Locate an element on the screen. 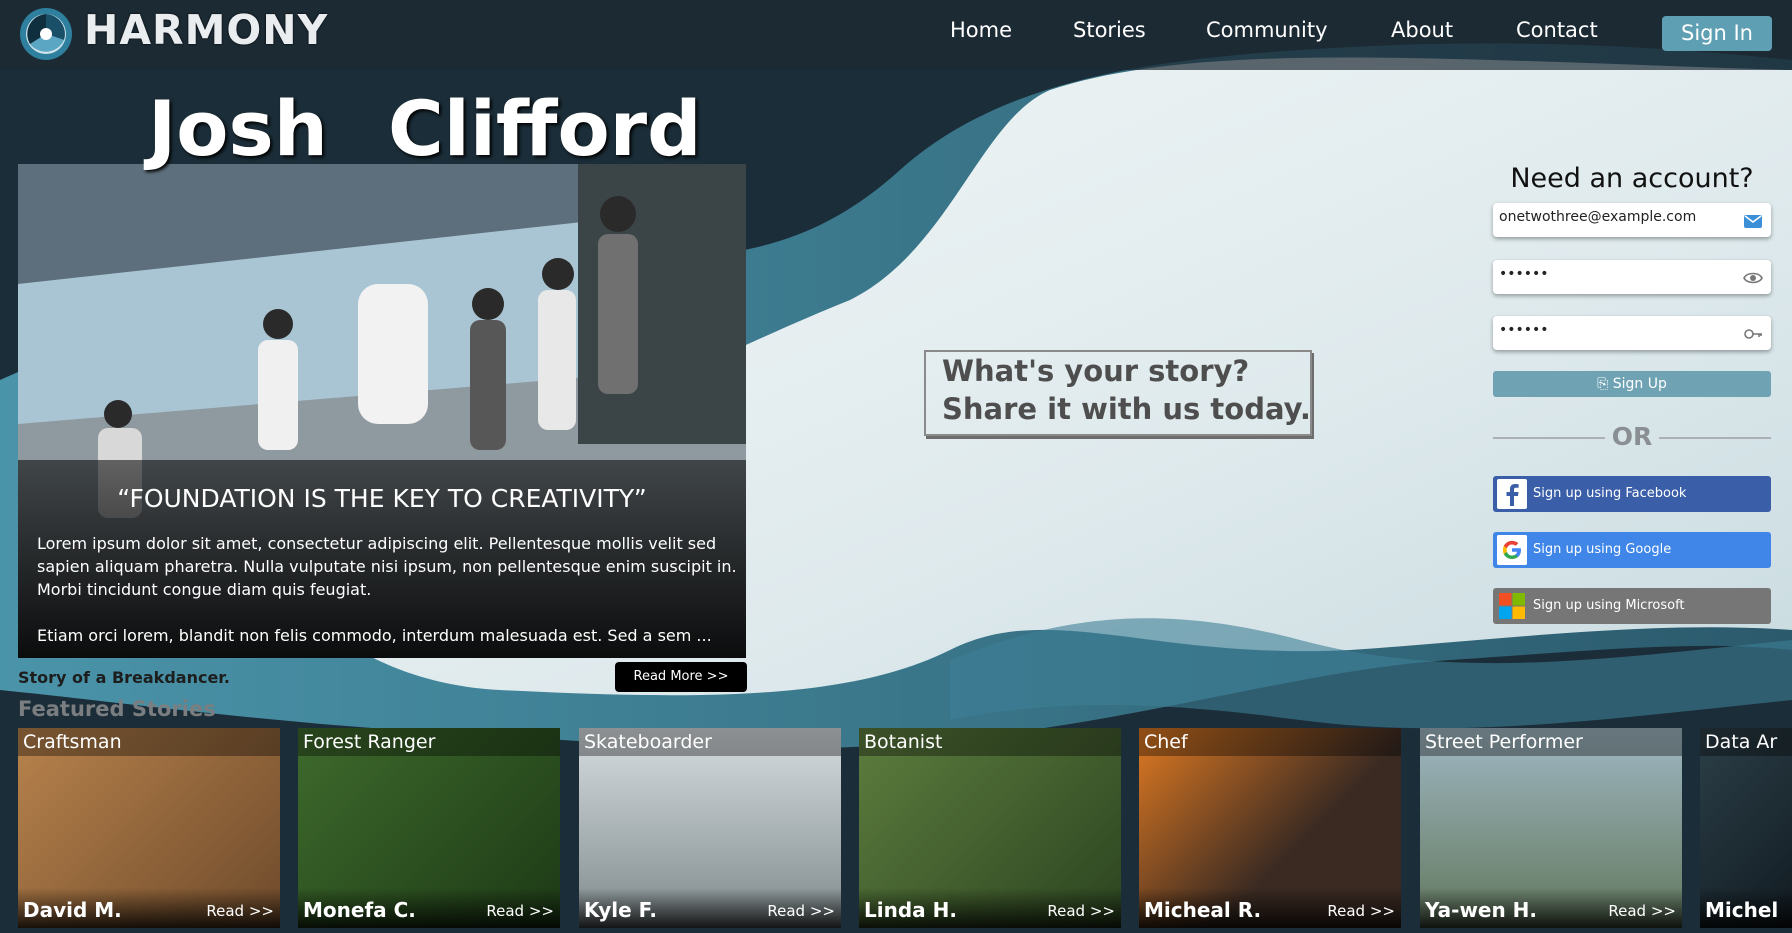  facebook-icon is located at coordinates (1512, 494).